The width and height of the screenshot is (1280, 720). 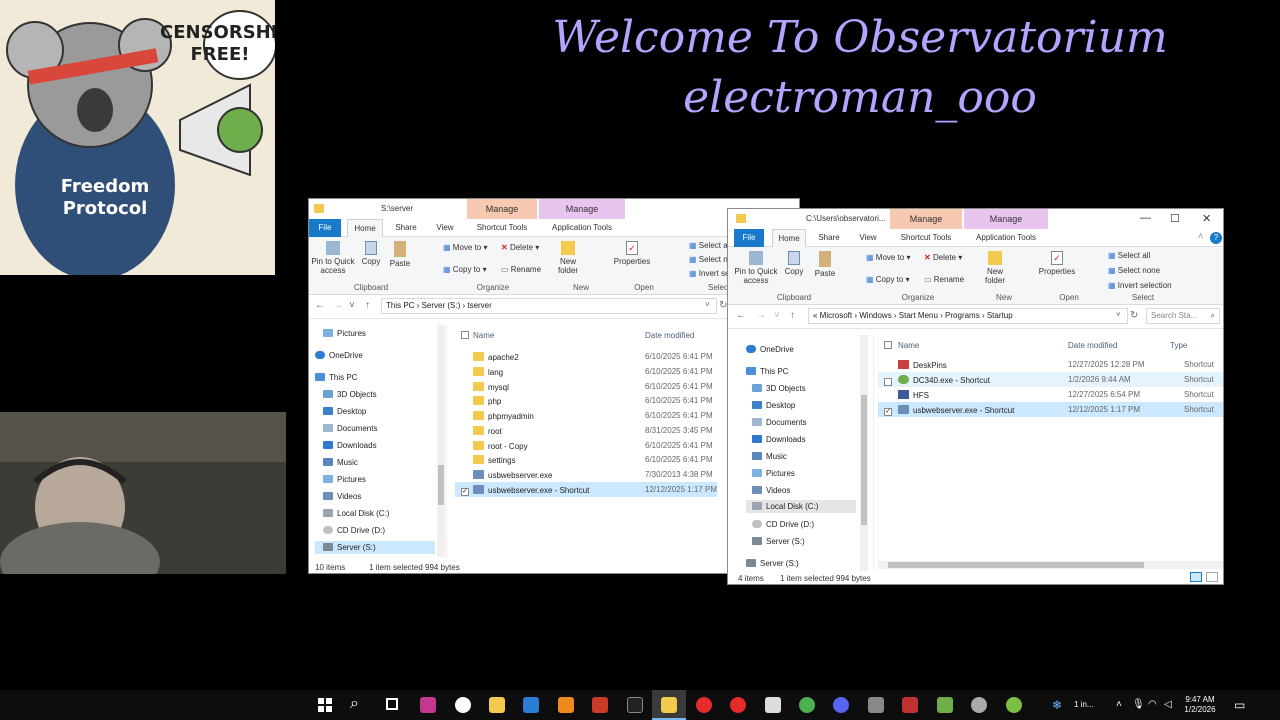 I want to click on nav-item-videos: Videos, so click(x=771, y=490).